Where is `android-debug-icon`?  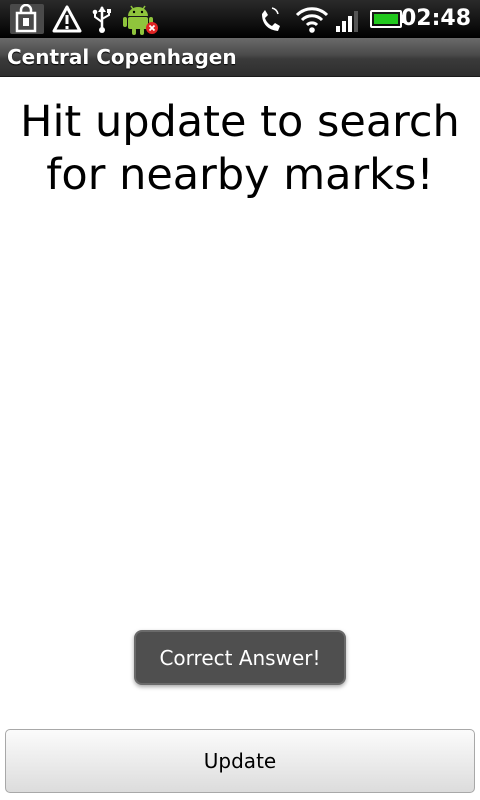
android-debug-icon is located at coordinates (142, 19).